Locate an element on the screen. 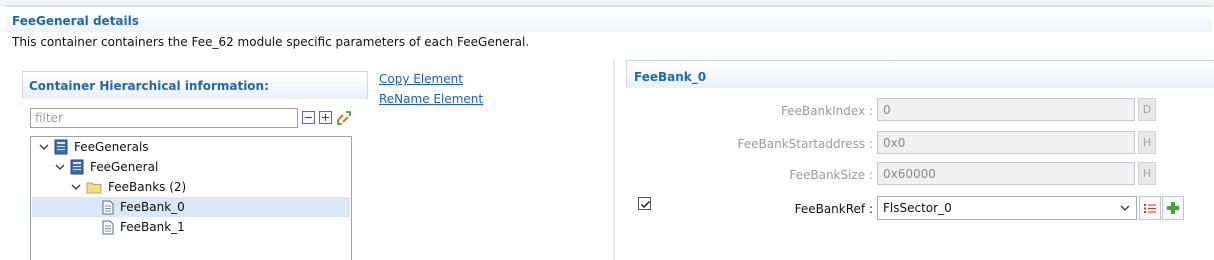 The image size is (1214, 260). tree-item-feebank-0: FeeBank_0 is located at coordinates (191, 207).